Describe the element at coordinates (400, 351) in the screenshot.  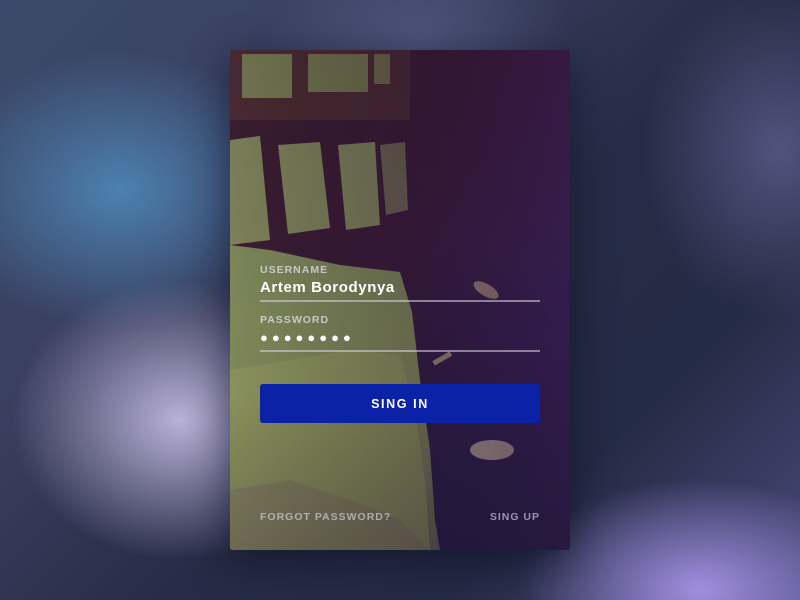
I see `password-underline` at that location.